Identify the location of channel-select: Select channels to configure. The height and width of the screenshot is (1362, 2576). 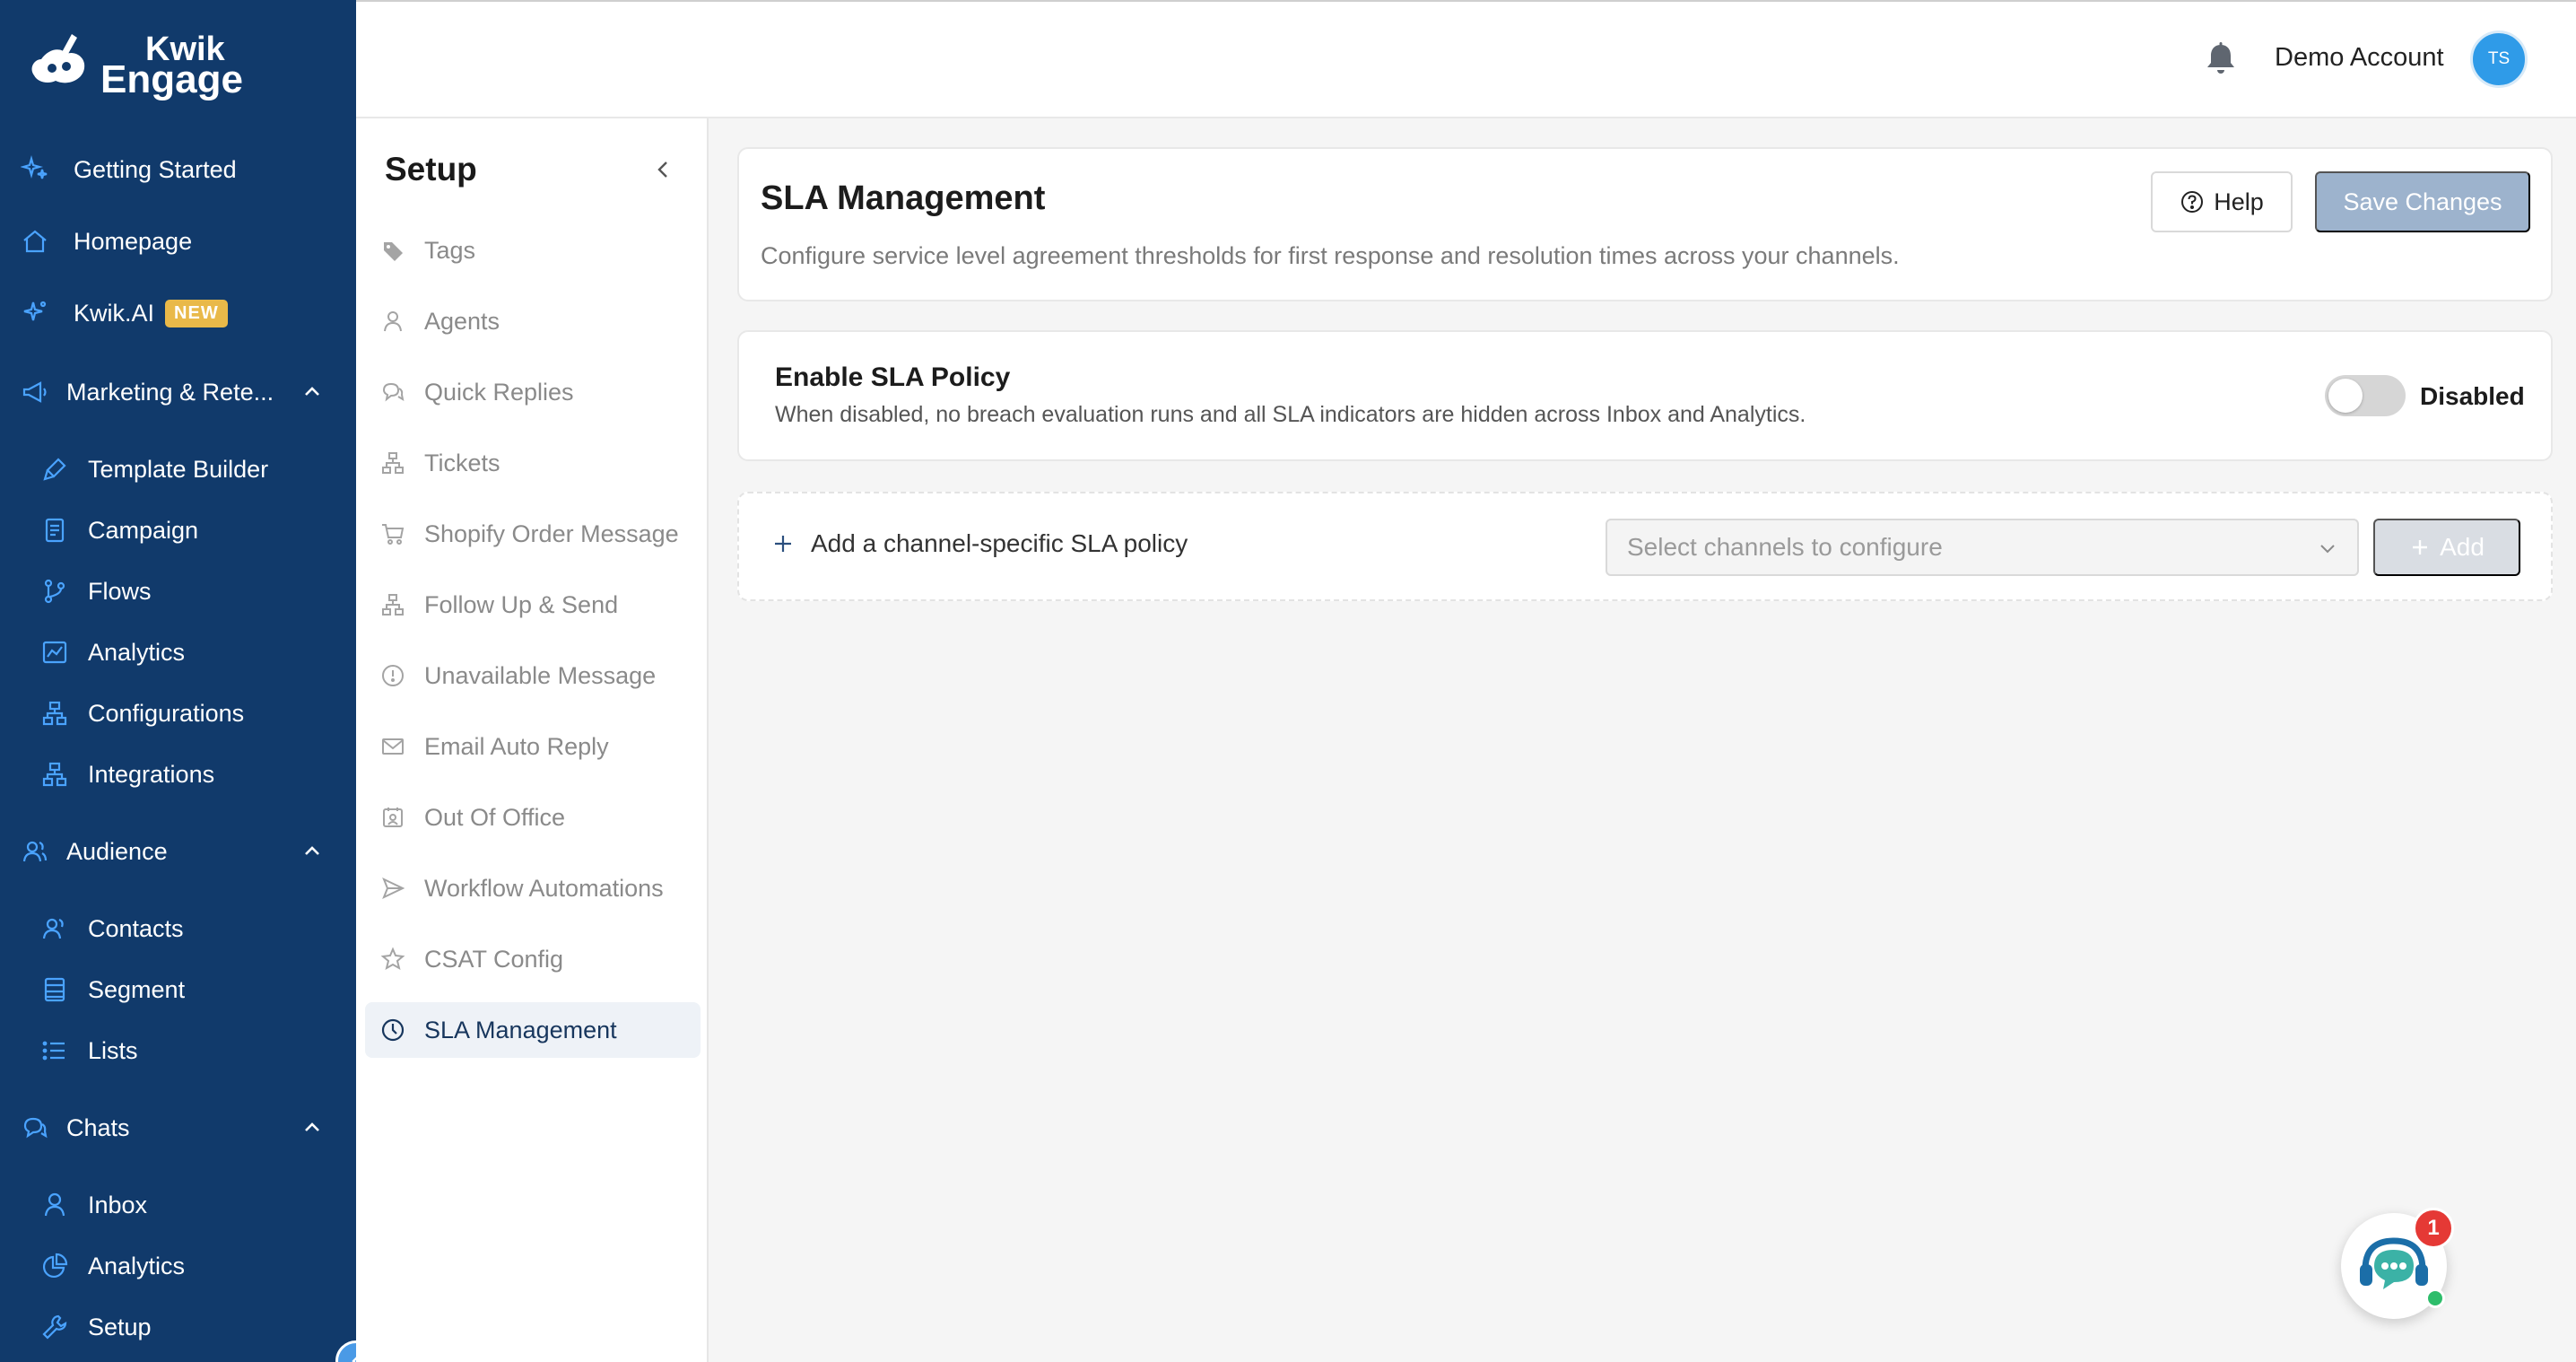
(1982, 547).